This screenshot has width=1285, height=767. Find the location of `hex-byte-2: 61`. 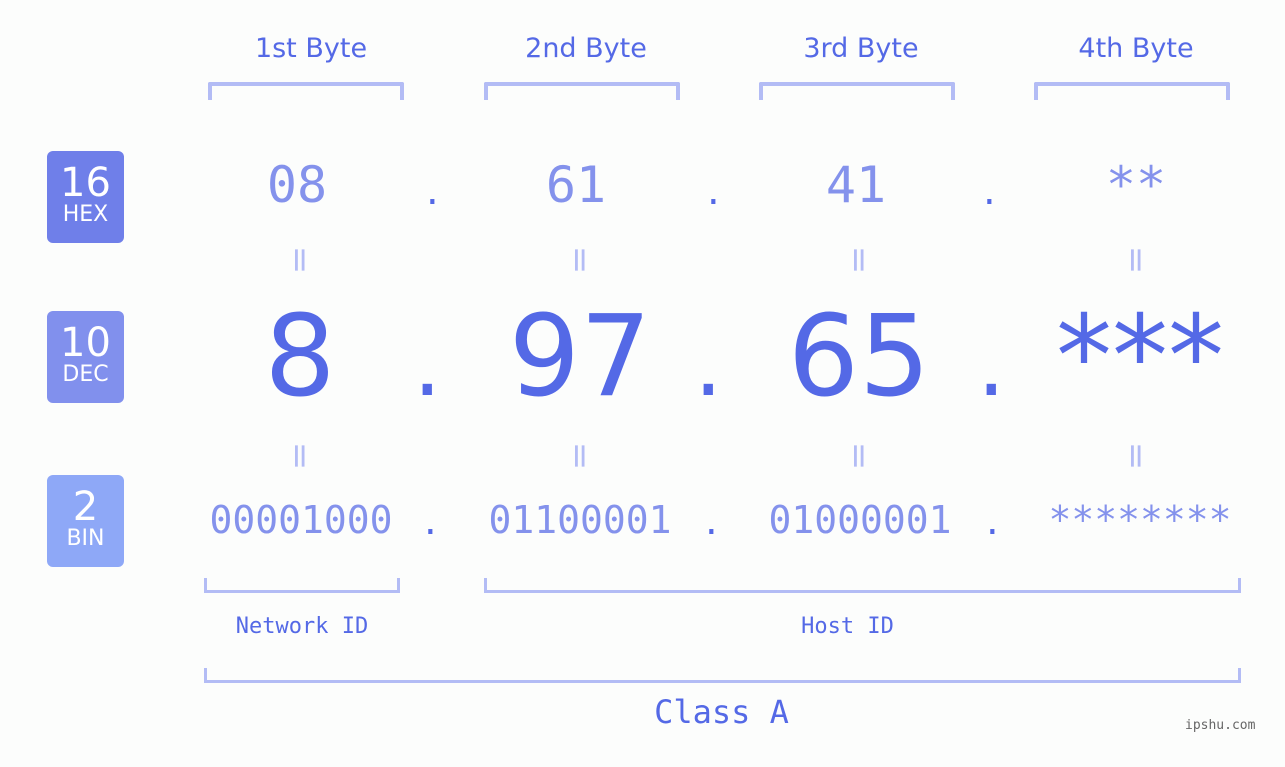

hex-byte-2: 61 is located at coordinates (576, 185).